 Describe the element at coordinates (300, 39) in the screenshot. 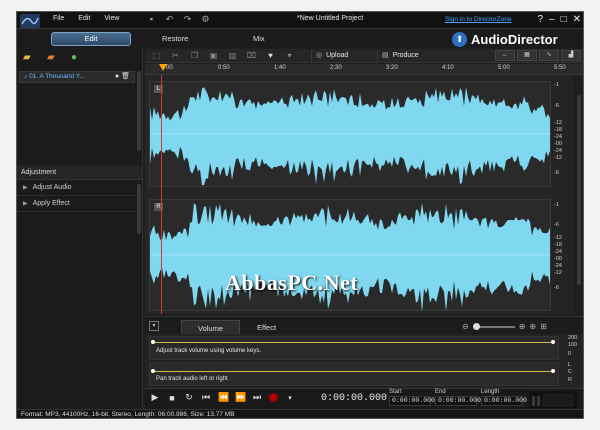

I see `mode-bar: Edit Restore Mix ⬆ AudioDirector` at that location.